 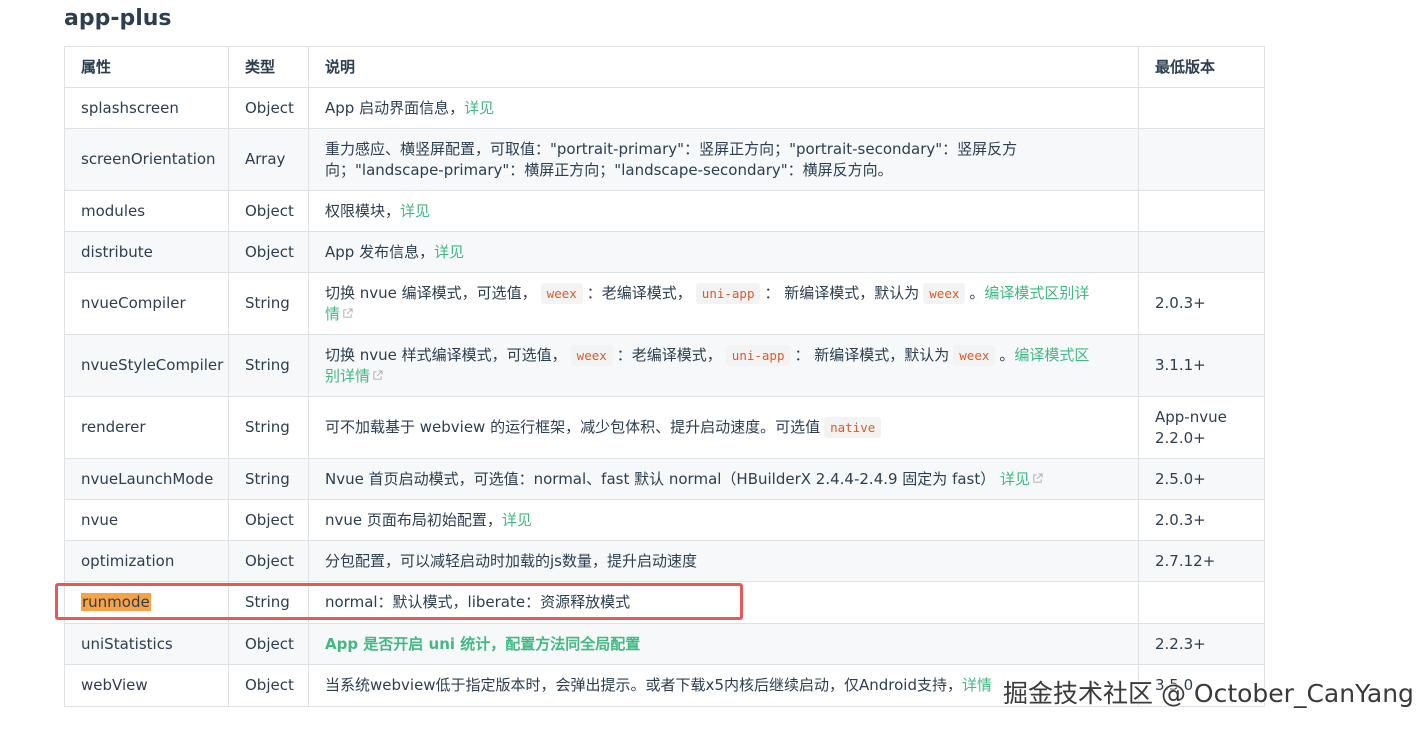 I want to click on compile-mode-link-cont: 情, so click(x=332, y=314).